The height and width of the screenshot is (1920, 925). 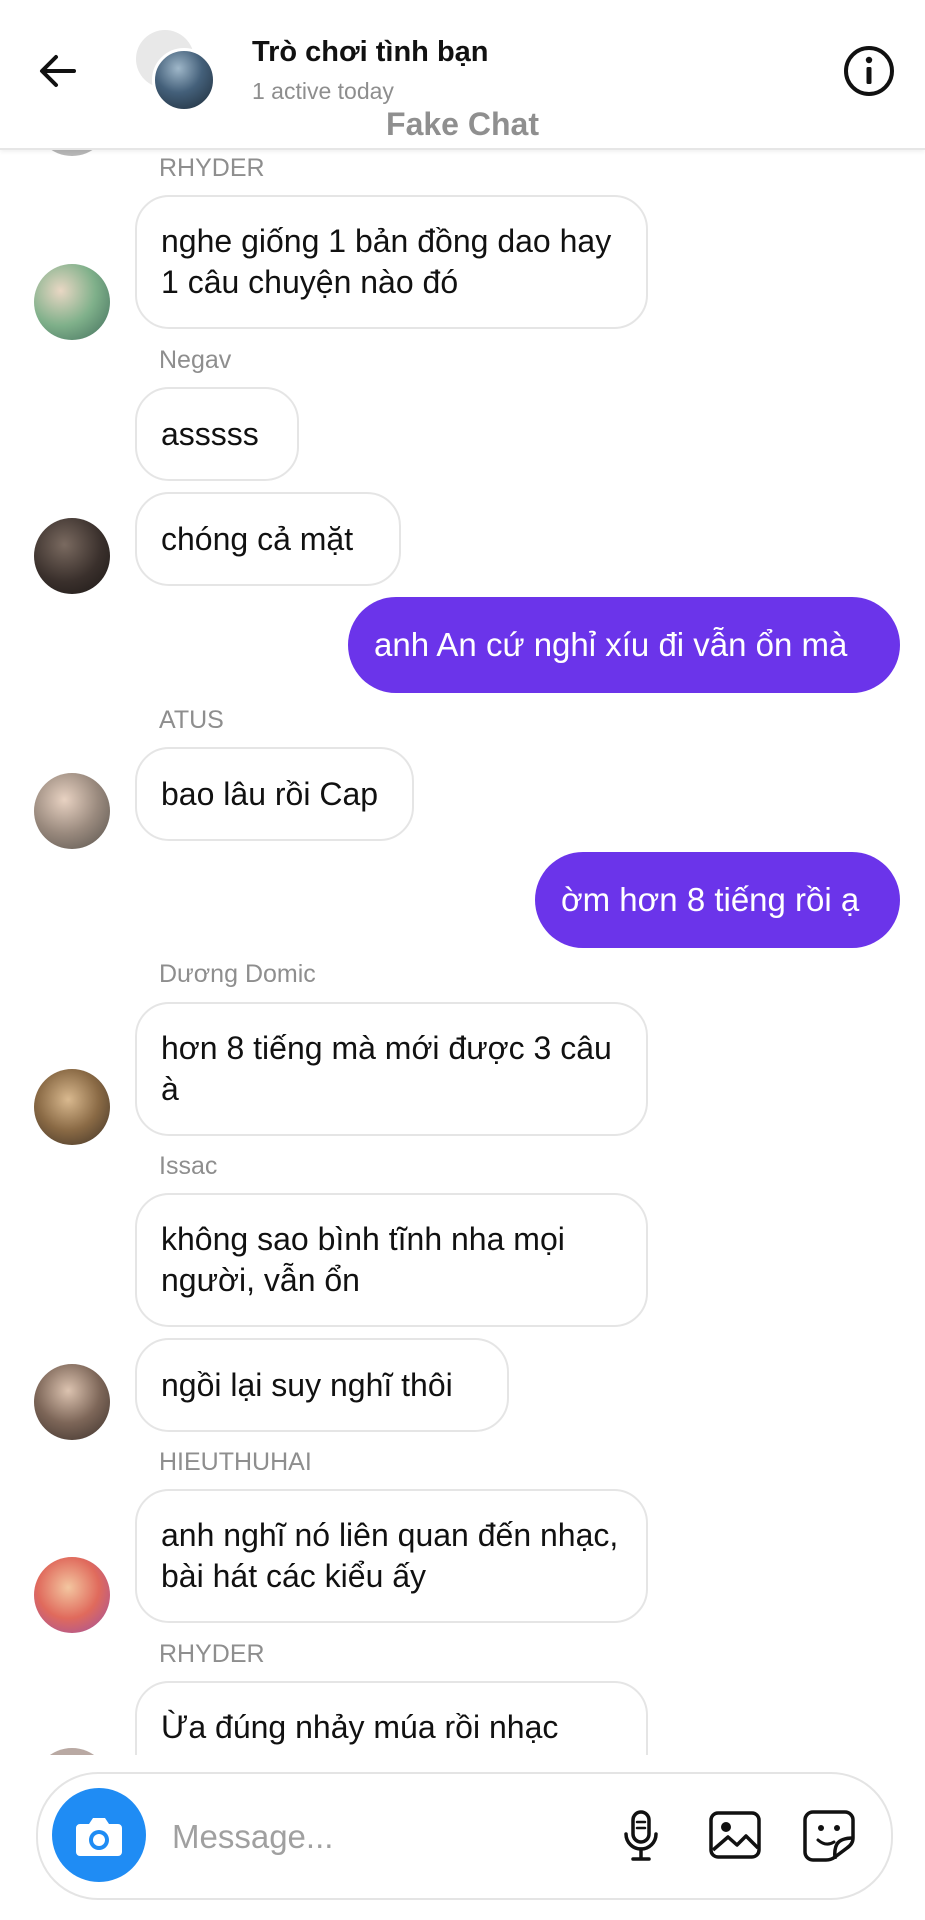 What do you see at coordinates (462, 124) in the screenshot?
I see `watermark-label: Fake Chat` at bounding box center [462, 124].